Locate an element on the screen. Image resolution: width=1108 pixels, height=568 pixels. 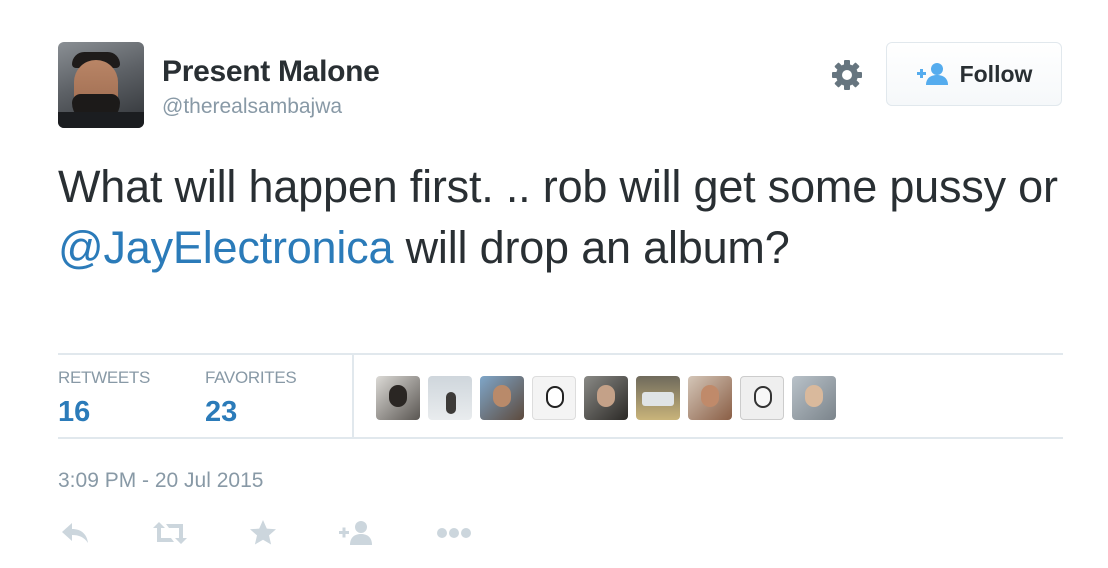
favorite-button is located at coordinates (263, 533).